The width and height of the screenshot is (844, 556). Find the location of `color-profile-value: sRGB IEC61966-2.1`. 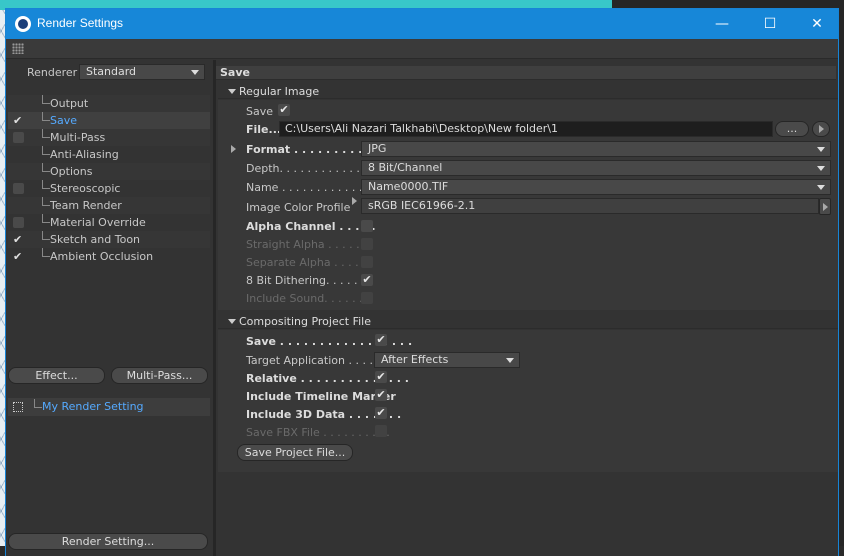

color-profile-value: sRGB IEC61966-2.1 is located at coordinates (422, 205).